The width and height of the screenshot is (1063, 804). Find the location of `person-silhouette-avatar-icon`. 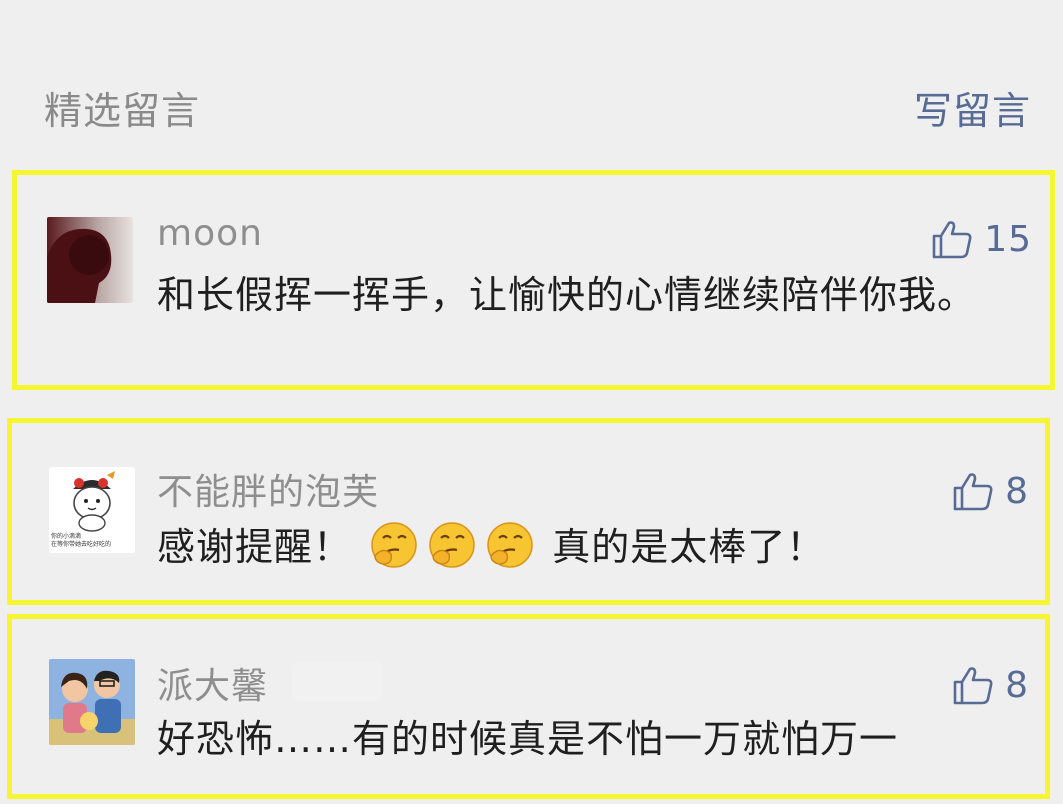

person-silhouette-avatar-icon is located at coordinates (90, 260).